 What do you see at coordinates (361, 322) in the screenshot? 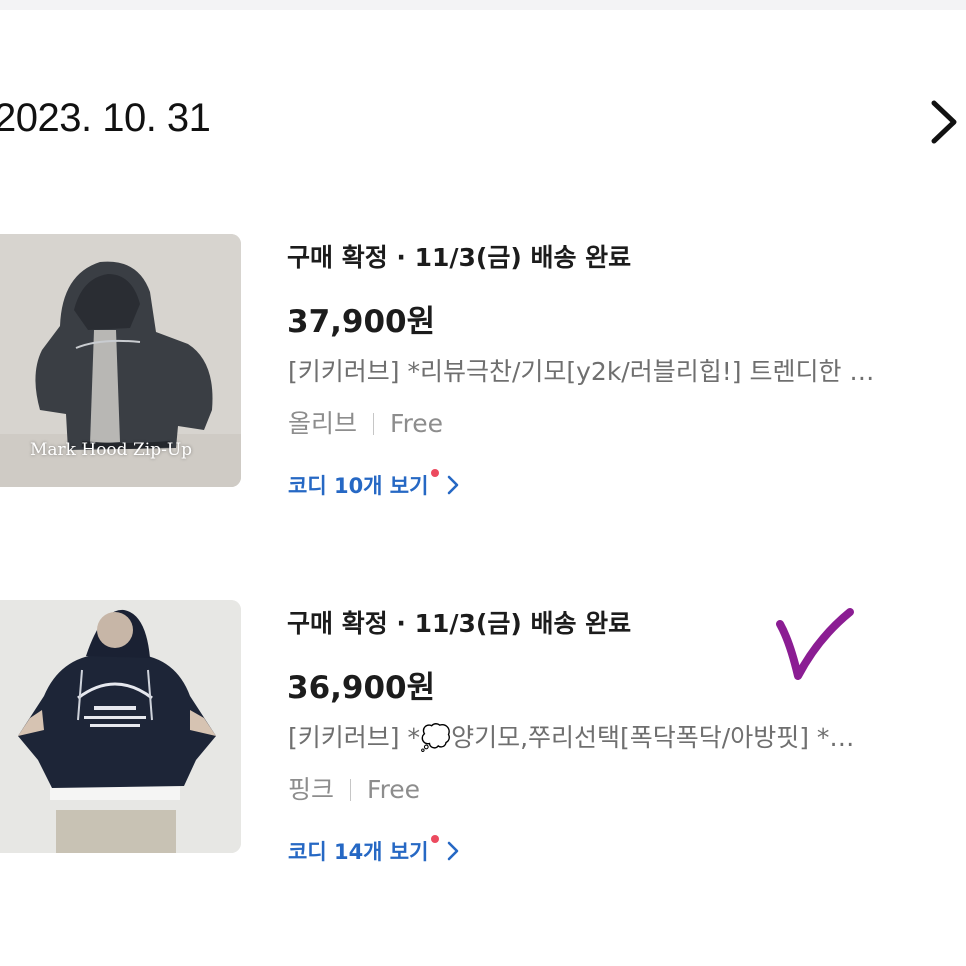
I see `product-price: 37,900원` at bounding box center [361, 322].